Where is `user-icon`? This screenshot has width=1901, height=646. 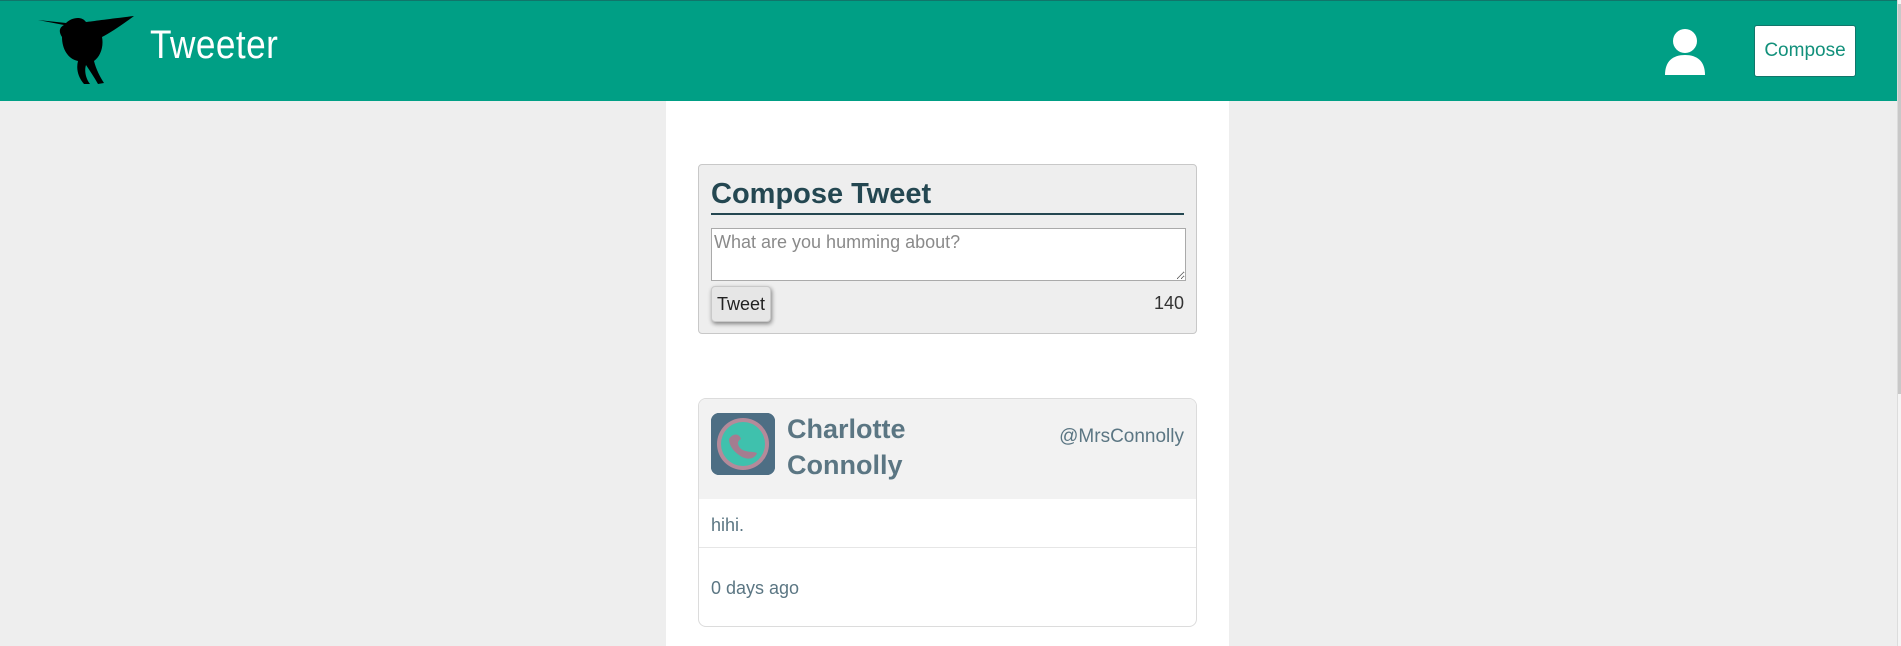
user-icon is located at coordinates (1685, 51).